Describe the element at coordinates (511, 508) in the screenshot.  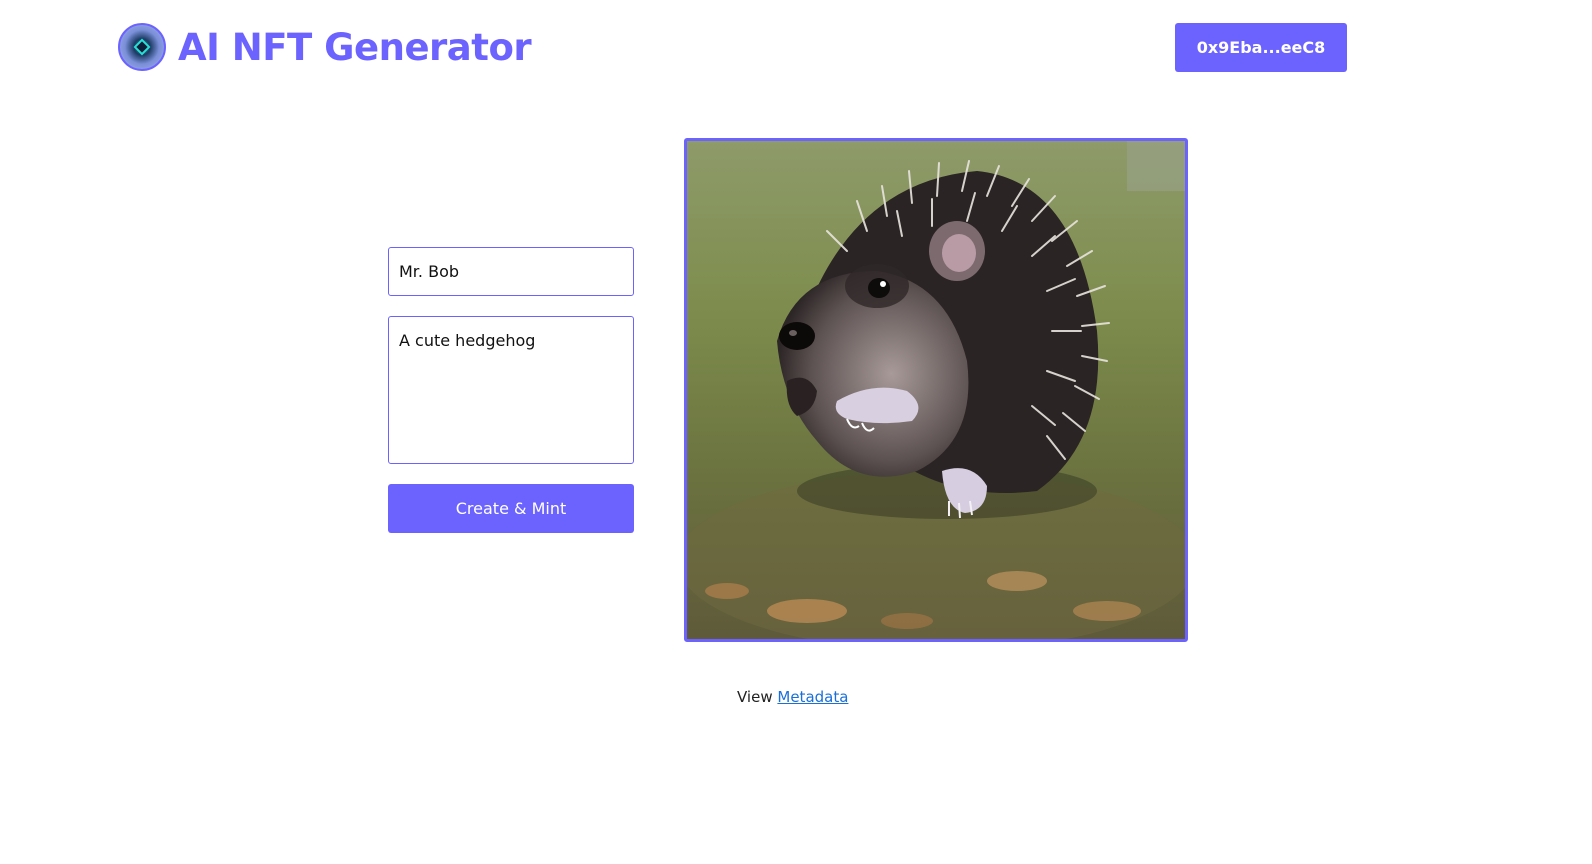
I see `create-and-mint-button: Create & Mint` at that location.